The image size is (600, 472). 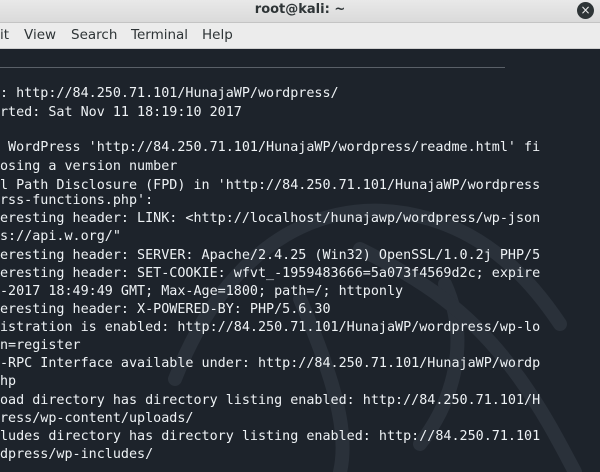 I want to click on menu-edit: it, so click(x=4, y=35).